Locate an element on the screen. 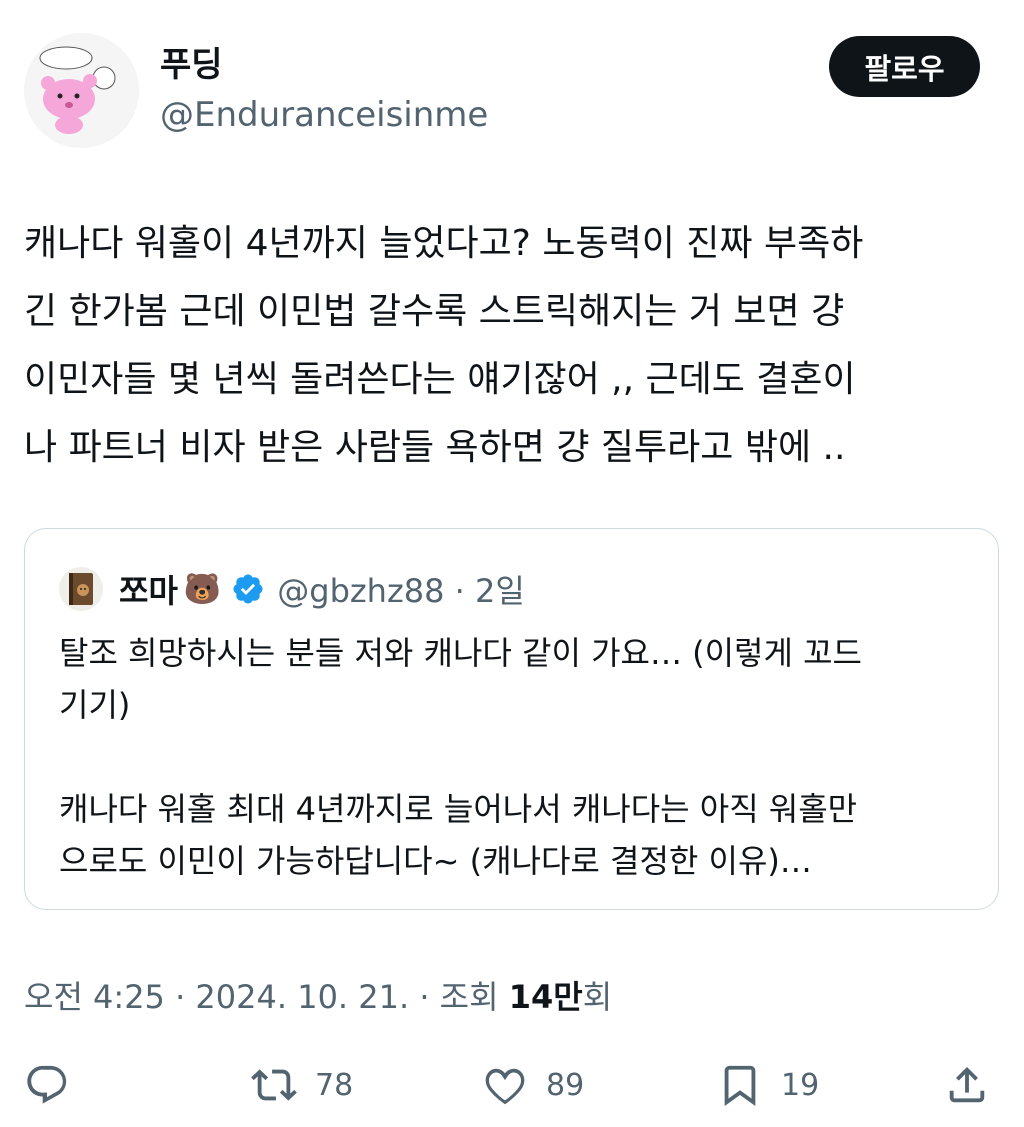 This screenshot has height=1127, width=1024. bookmark-icon is located at coordinates (740, 1085).